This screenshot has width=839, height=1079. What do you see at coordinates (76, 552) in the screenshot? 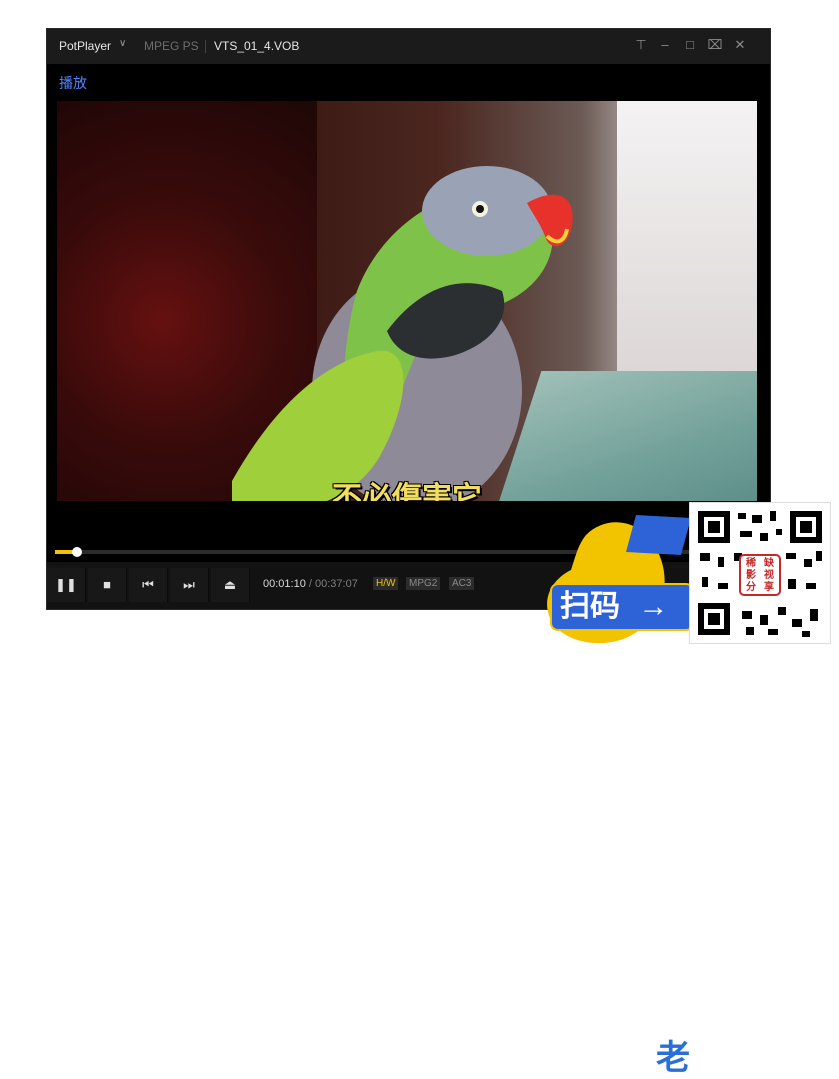
I see `seek-thumb` at bounding box center [76, 552].